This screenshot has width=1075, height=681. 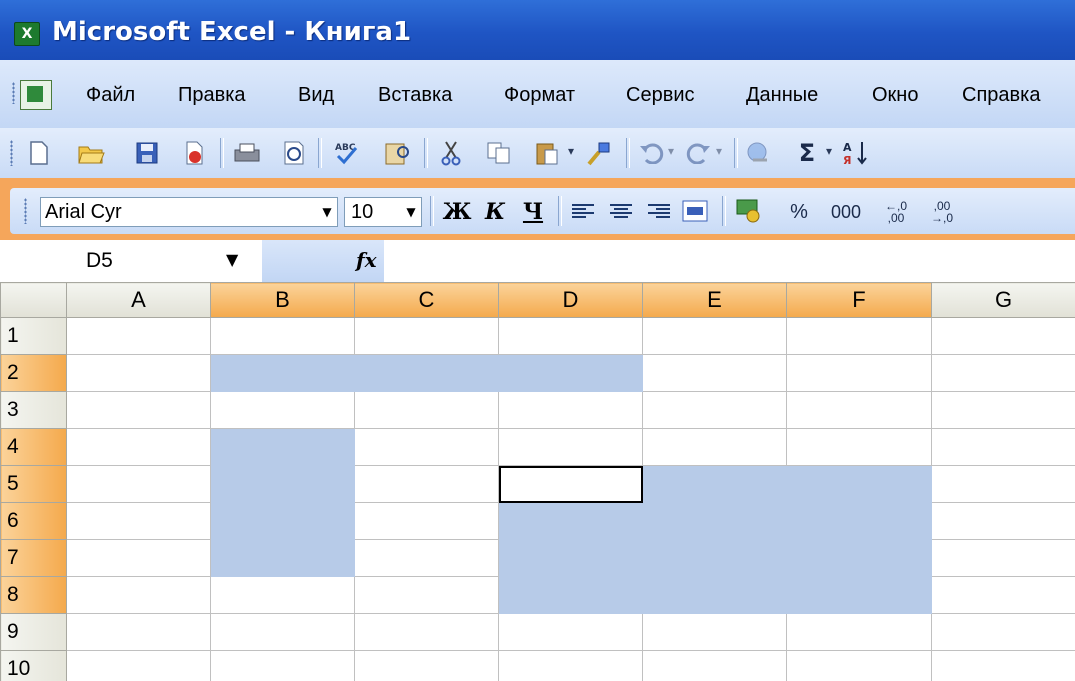 I want to click on cell-g7, so click(x=1003, y=558).